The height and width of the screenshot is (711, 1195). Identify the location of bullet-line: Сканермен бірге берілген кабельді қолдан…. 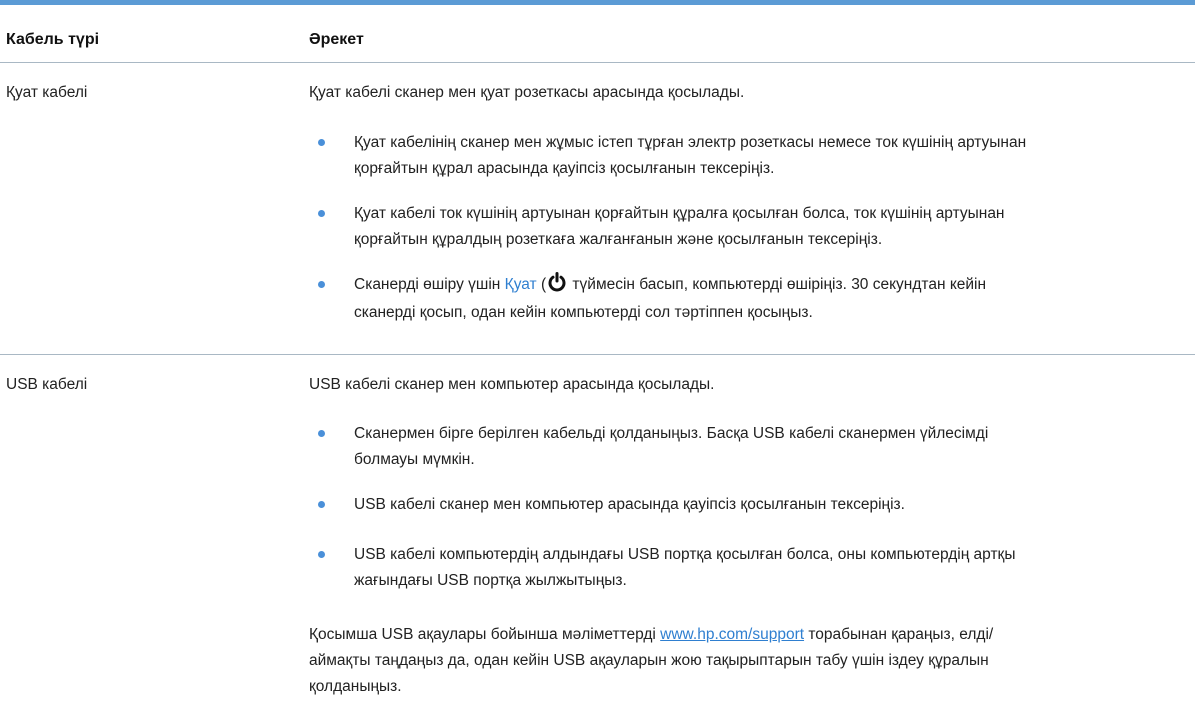
(671, 433).